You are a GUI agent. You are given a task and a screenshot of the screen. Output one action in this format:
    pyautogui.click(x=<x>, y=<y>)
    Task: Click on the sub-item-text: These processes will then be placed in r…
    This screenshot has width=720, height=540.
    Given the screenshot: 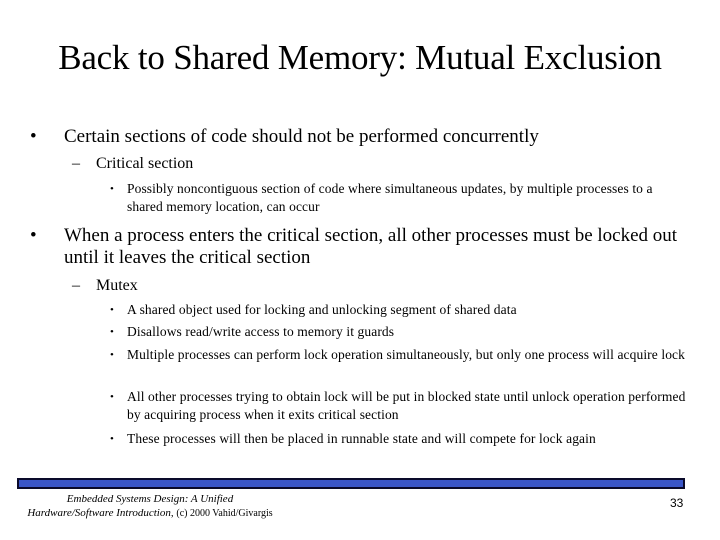 What is the action you would take?
    pyautogui.click(x=361, y=438)
    